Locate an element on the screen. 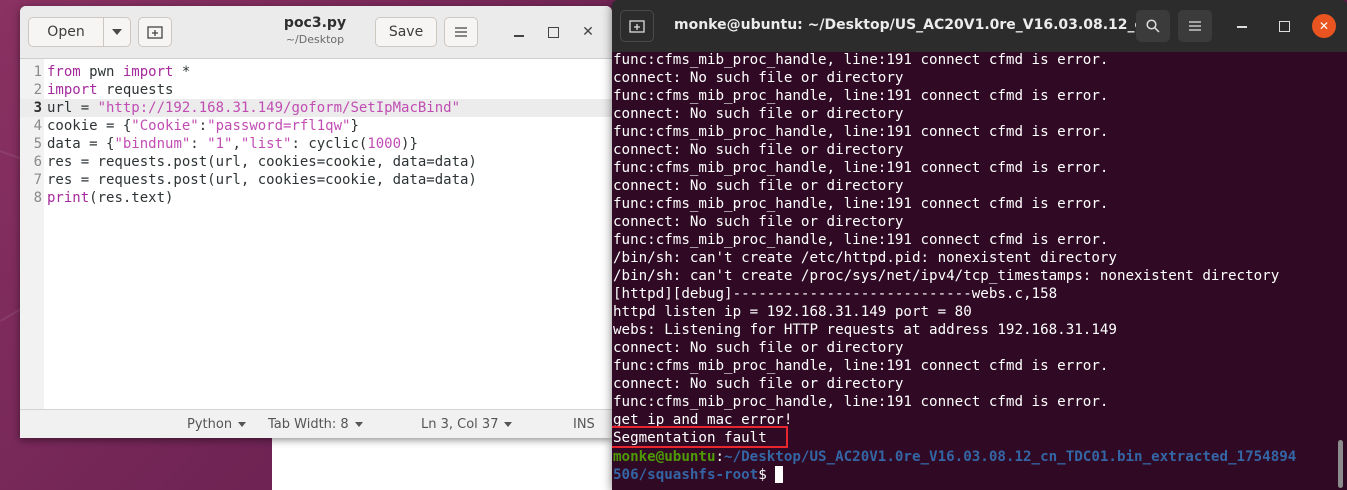  open-button: Open is located at coordinates (66, 32).